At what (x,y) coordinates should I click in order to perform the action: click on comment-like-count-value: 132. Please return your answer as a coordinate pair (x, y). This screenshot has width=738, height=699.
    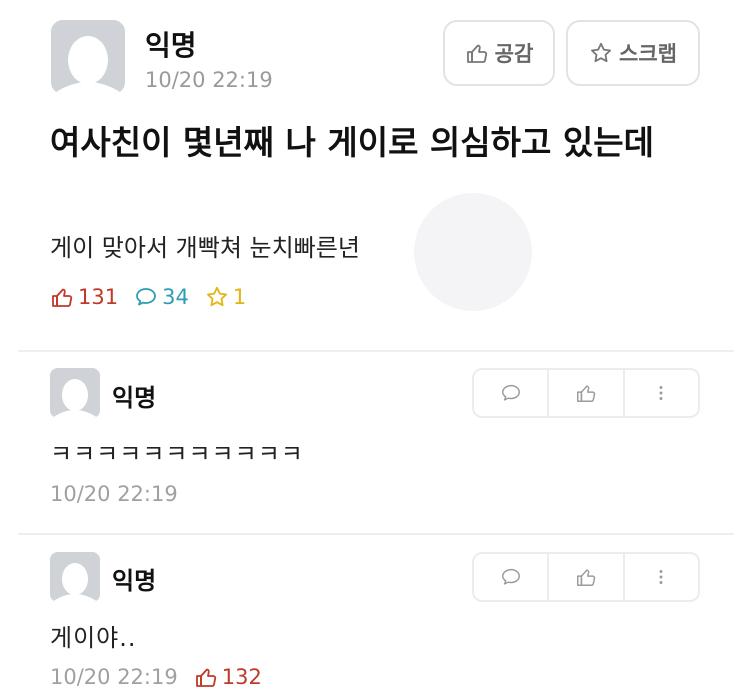
    Looking at the image, I should click on (241, 677).